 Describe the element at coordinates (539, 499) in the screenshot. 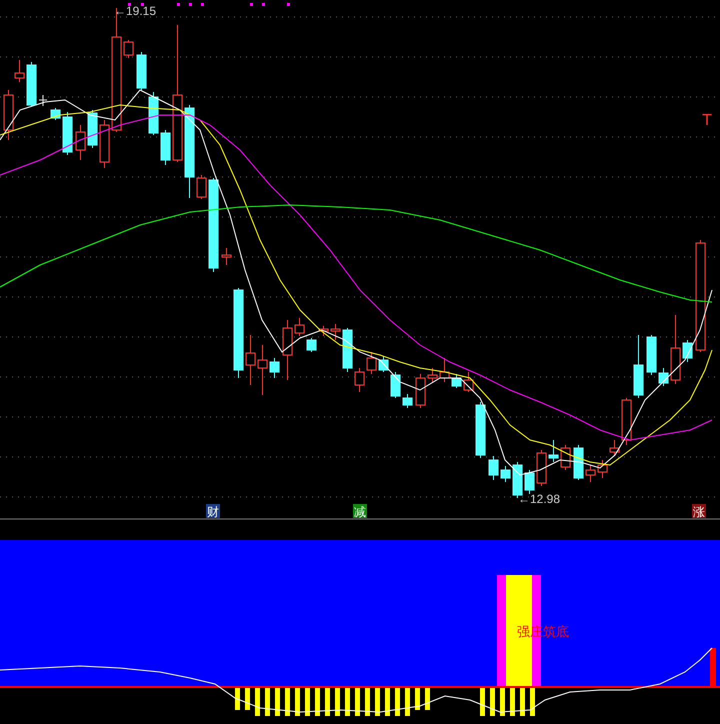

I see `low-price-label: ←12.98` at that location.